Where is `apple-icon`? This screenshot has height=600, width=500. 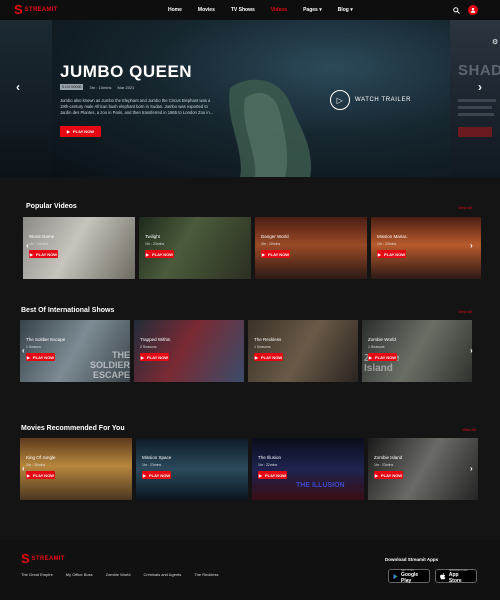
apple-icon is located at coordinates (443, 575).